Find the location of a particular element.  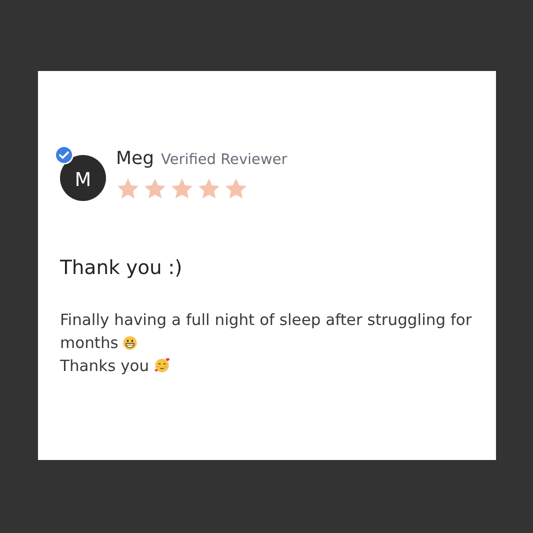

avatar: M is located at coordinates (83, 178).